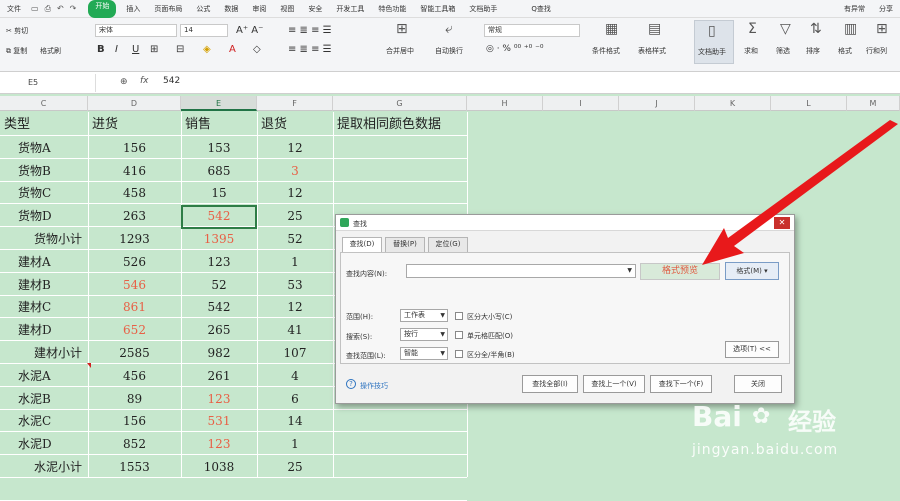 The width and height of the screenshot is (900, 501). Describe the element at coordinates (483, 9) in the screenshot. I see `menu-tab-11: 文档助手` at that location.